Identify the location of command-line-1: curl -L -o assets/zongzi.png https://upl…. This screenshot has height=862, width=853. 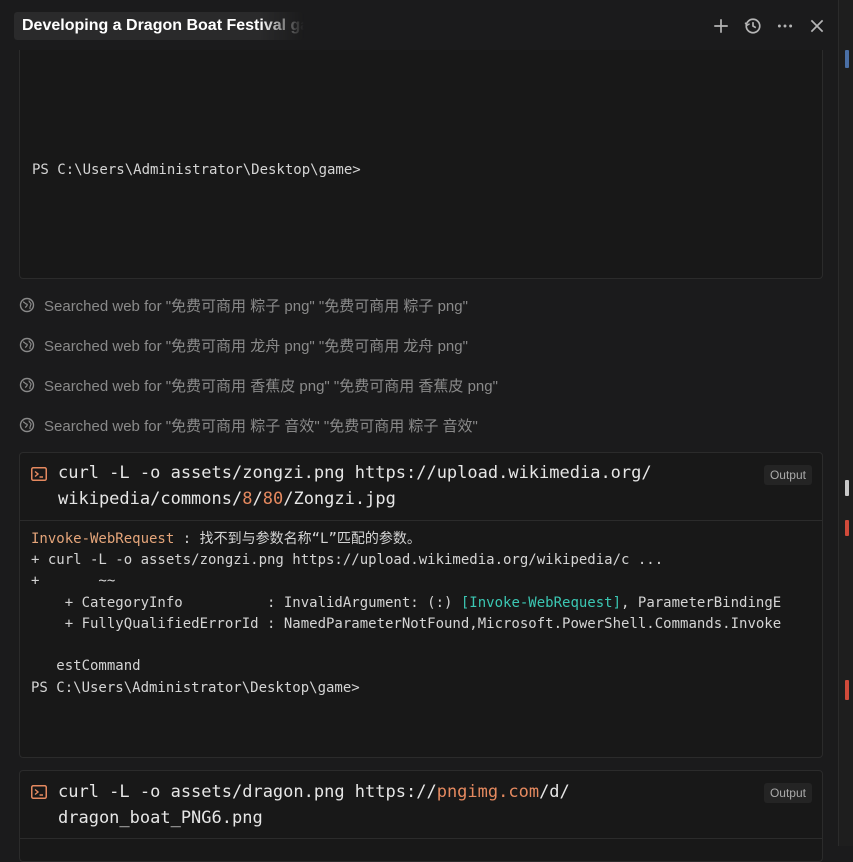
(355, 473).